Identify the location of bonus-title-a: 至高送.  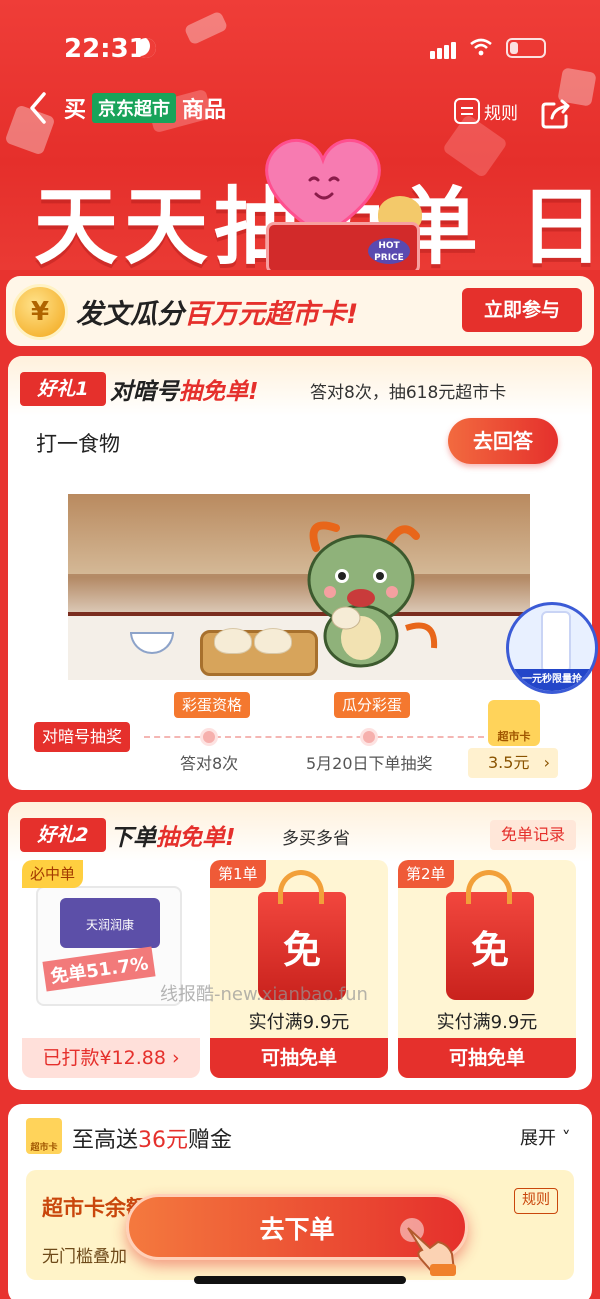
(105, 1140).